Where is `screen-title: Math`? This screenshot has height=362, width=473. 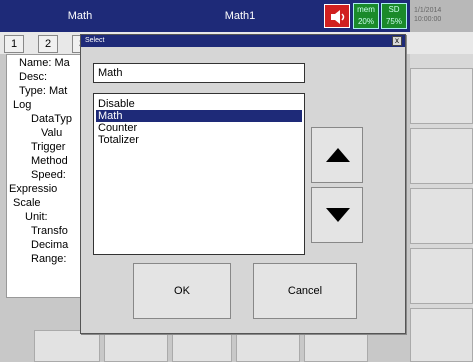
screen-title: Math is located at coordinates (80, 16).